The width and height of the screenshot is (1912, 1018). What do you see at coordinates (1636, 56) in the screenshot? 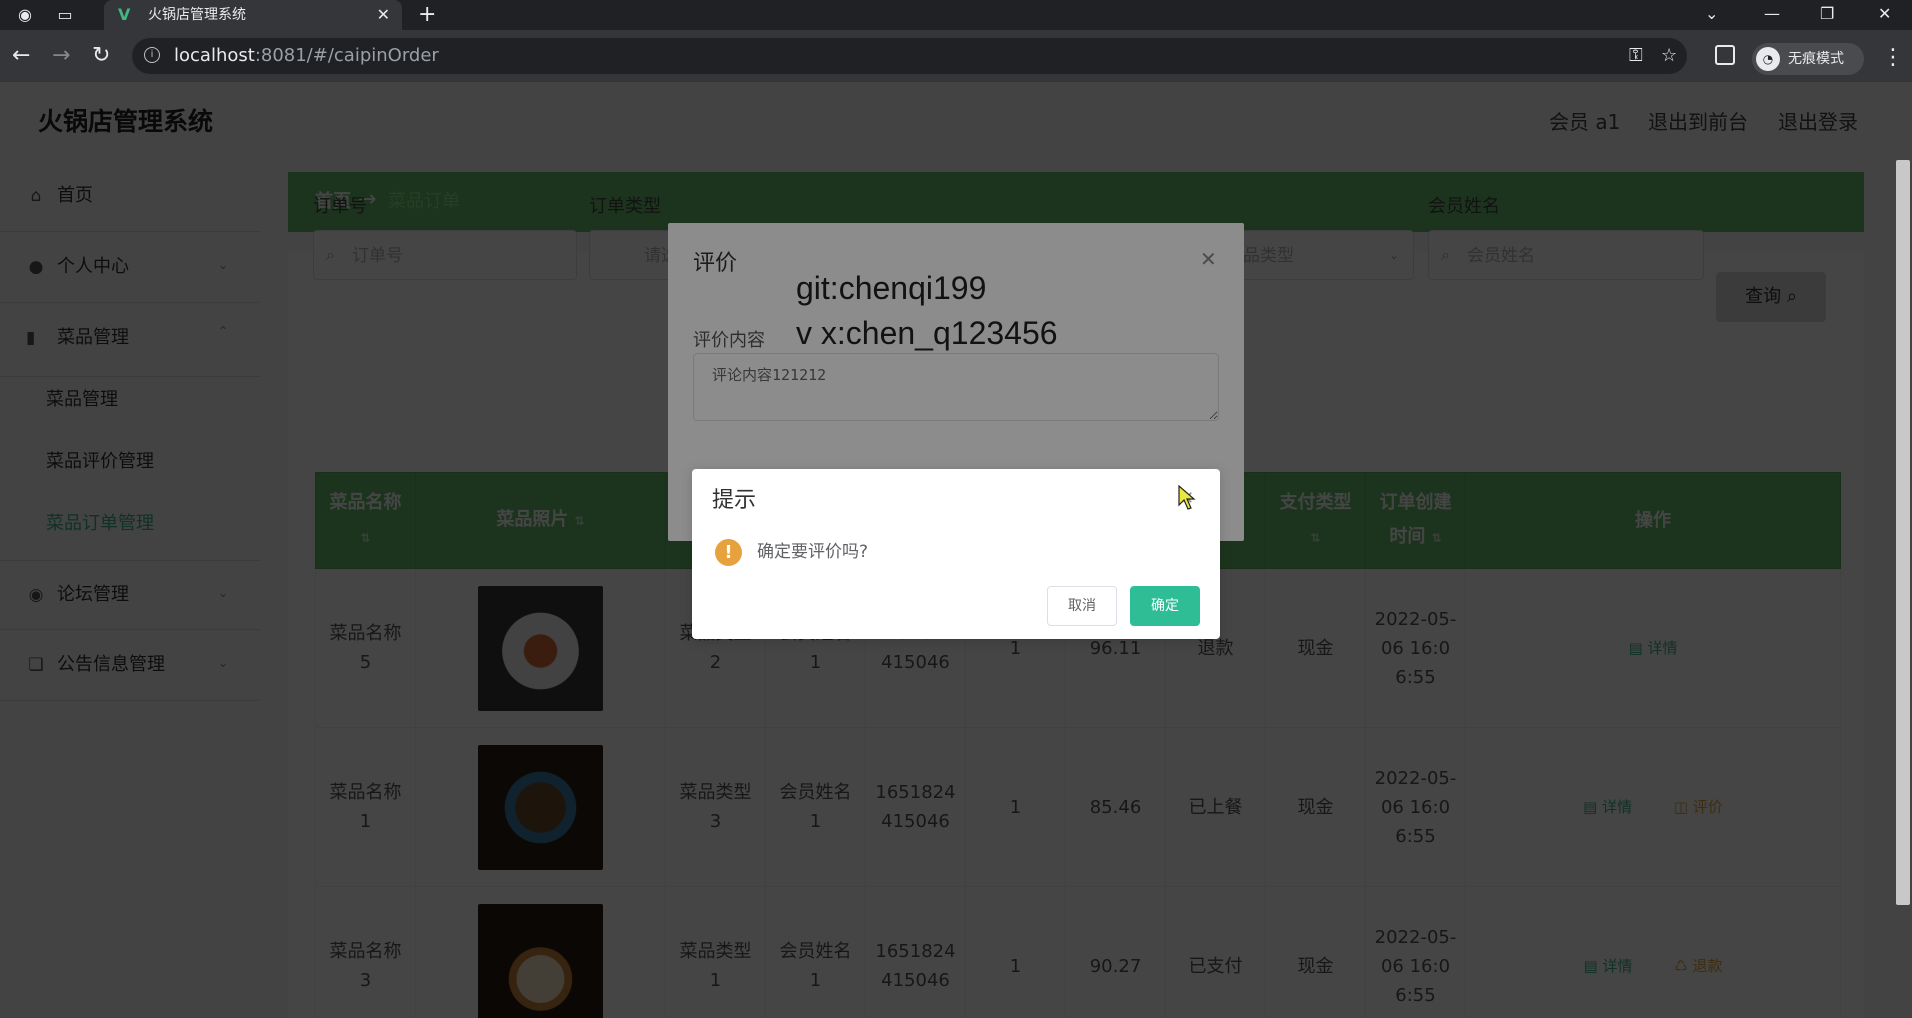
I see `key-icon: ⚿` at bounding box center [1636, 56].